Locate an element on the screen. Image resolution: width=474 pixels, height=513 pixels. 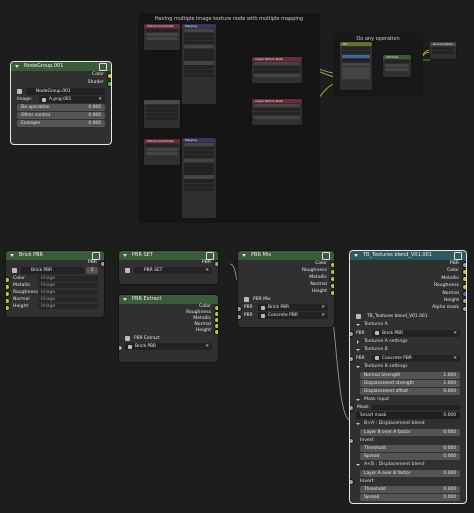
pbr-extract-input-field: Brick PBR ✕ is located at coordinates (168, 346).